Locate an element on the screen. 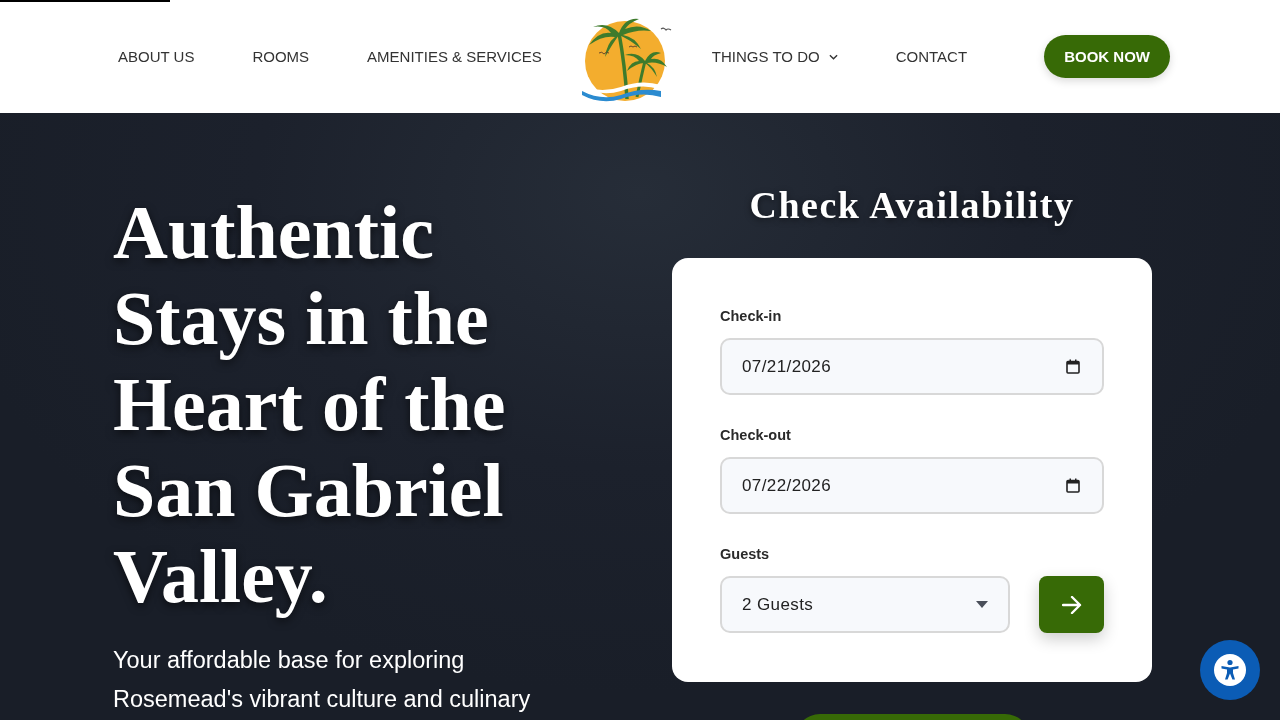 The image size is (1280, 720). hero-subtitle: Your affordable base for exploring Rosemead's vibrant culture and culinary is located at coordinates (322, 680).